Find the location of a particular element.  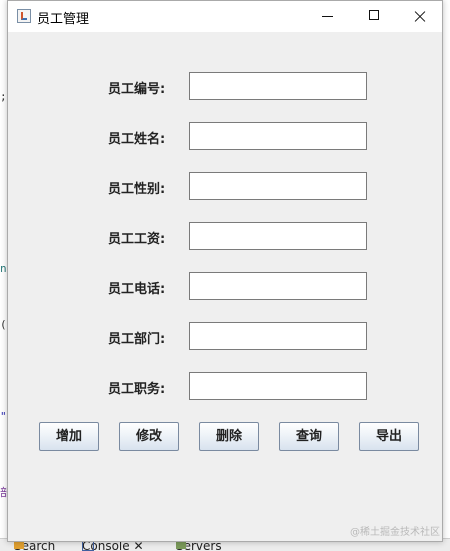

edit-button: 修改 is located at coordinates (149, 436).